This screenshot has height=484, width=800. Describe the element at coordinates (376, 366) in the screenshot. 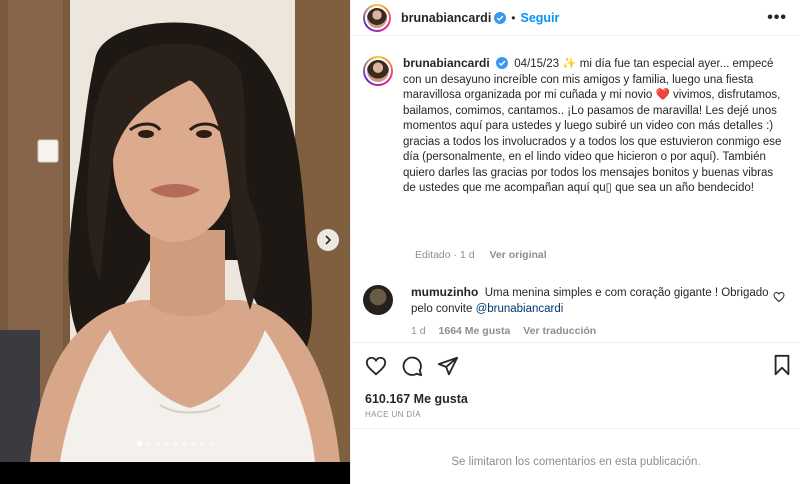

I see `heart-icon` at that location.